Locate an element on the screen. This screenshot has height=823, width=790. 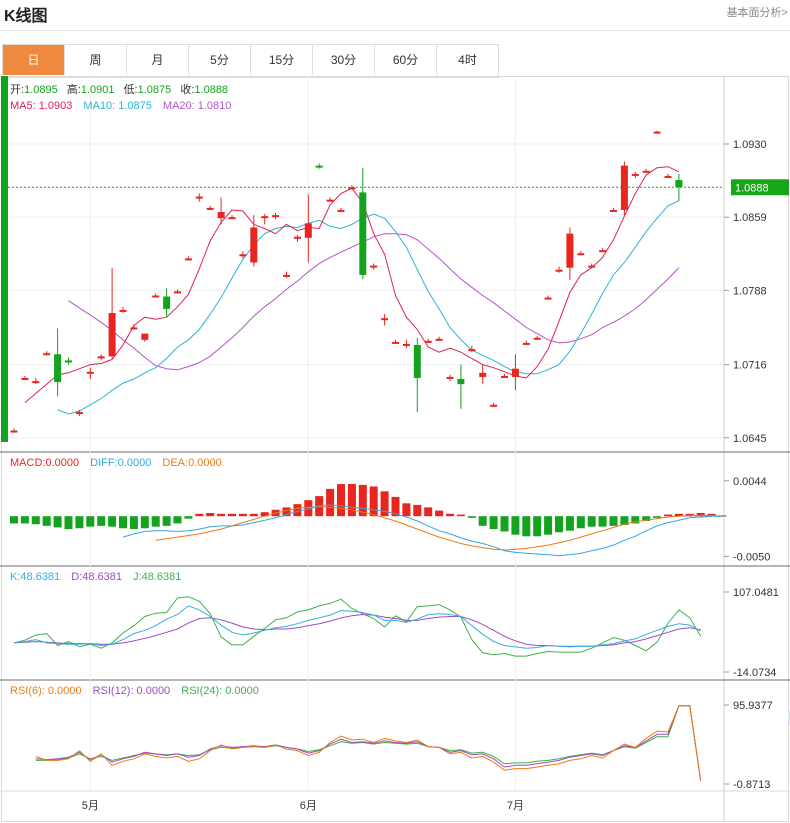
tab-5min: 5分 is located at coordinates (220, 60).